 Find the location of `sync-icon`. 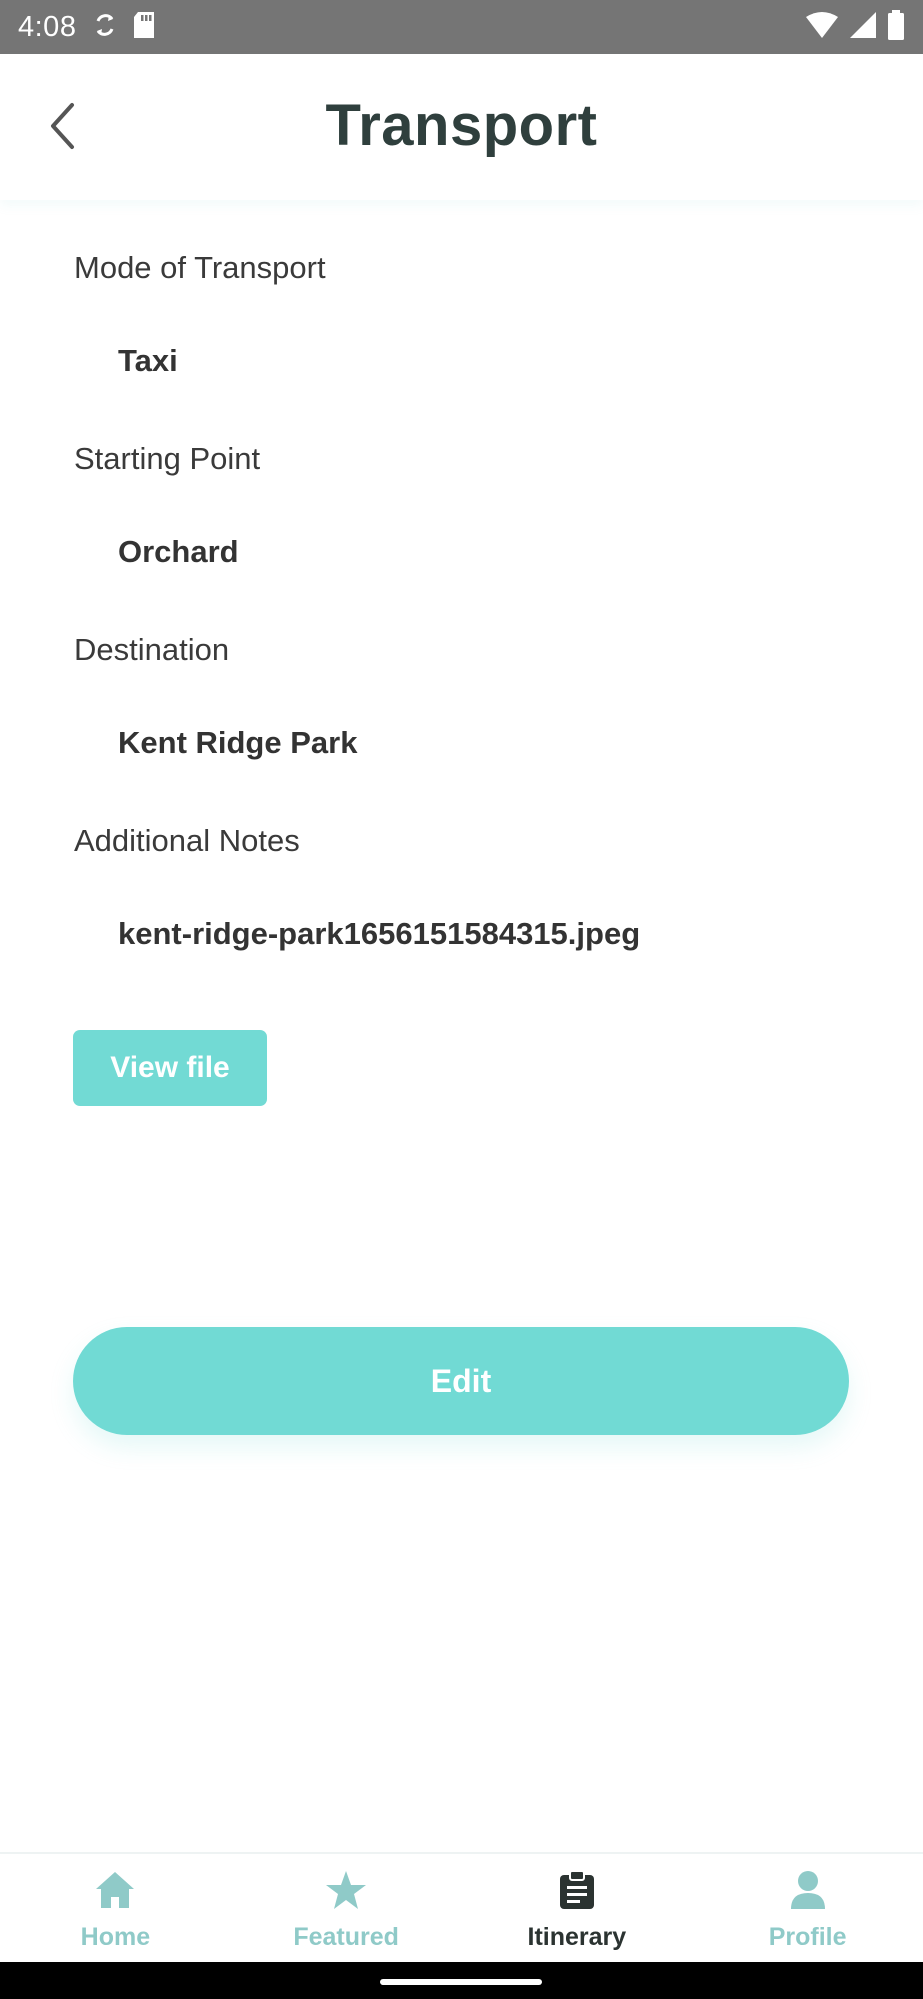

sync-icon is located at coordinates (105, 27).